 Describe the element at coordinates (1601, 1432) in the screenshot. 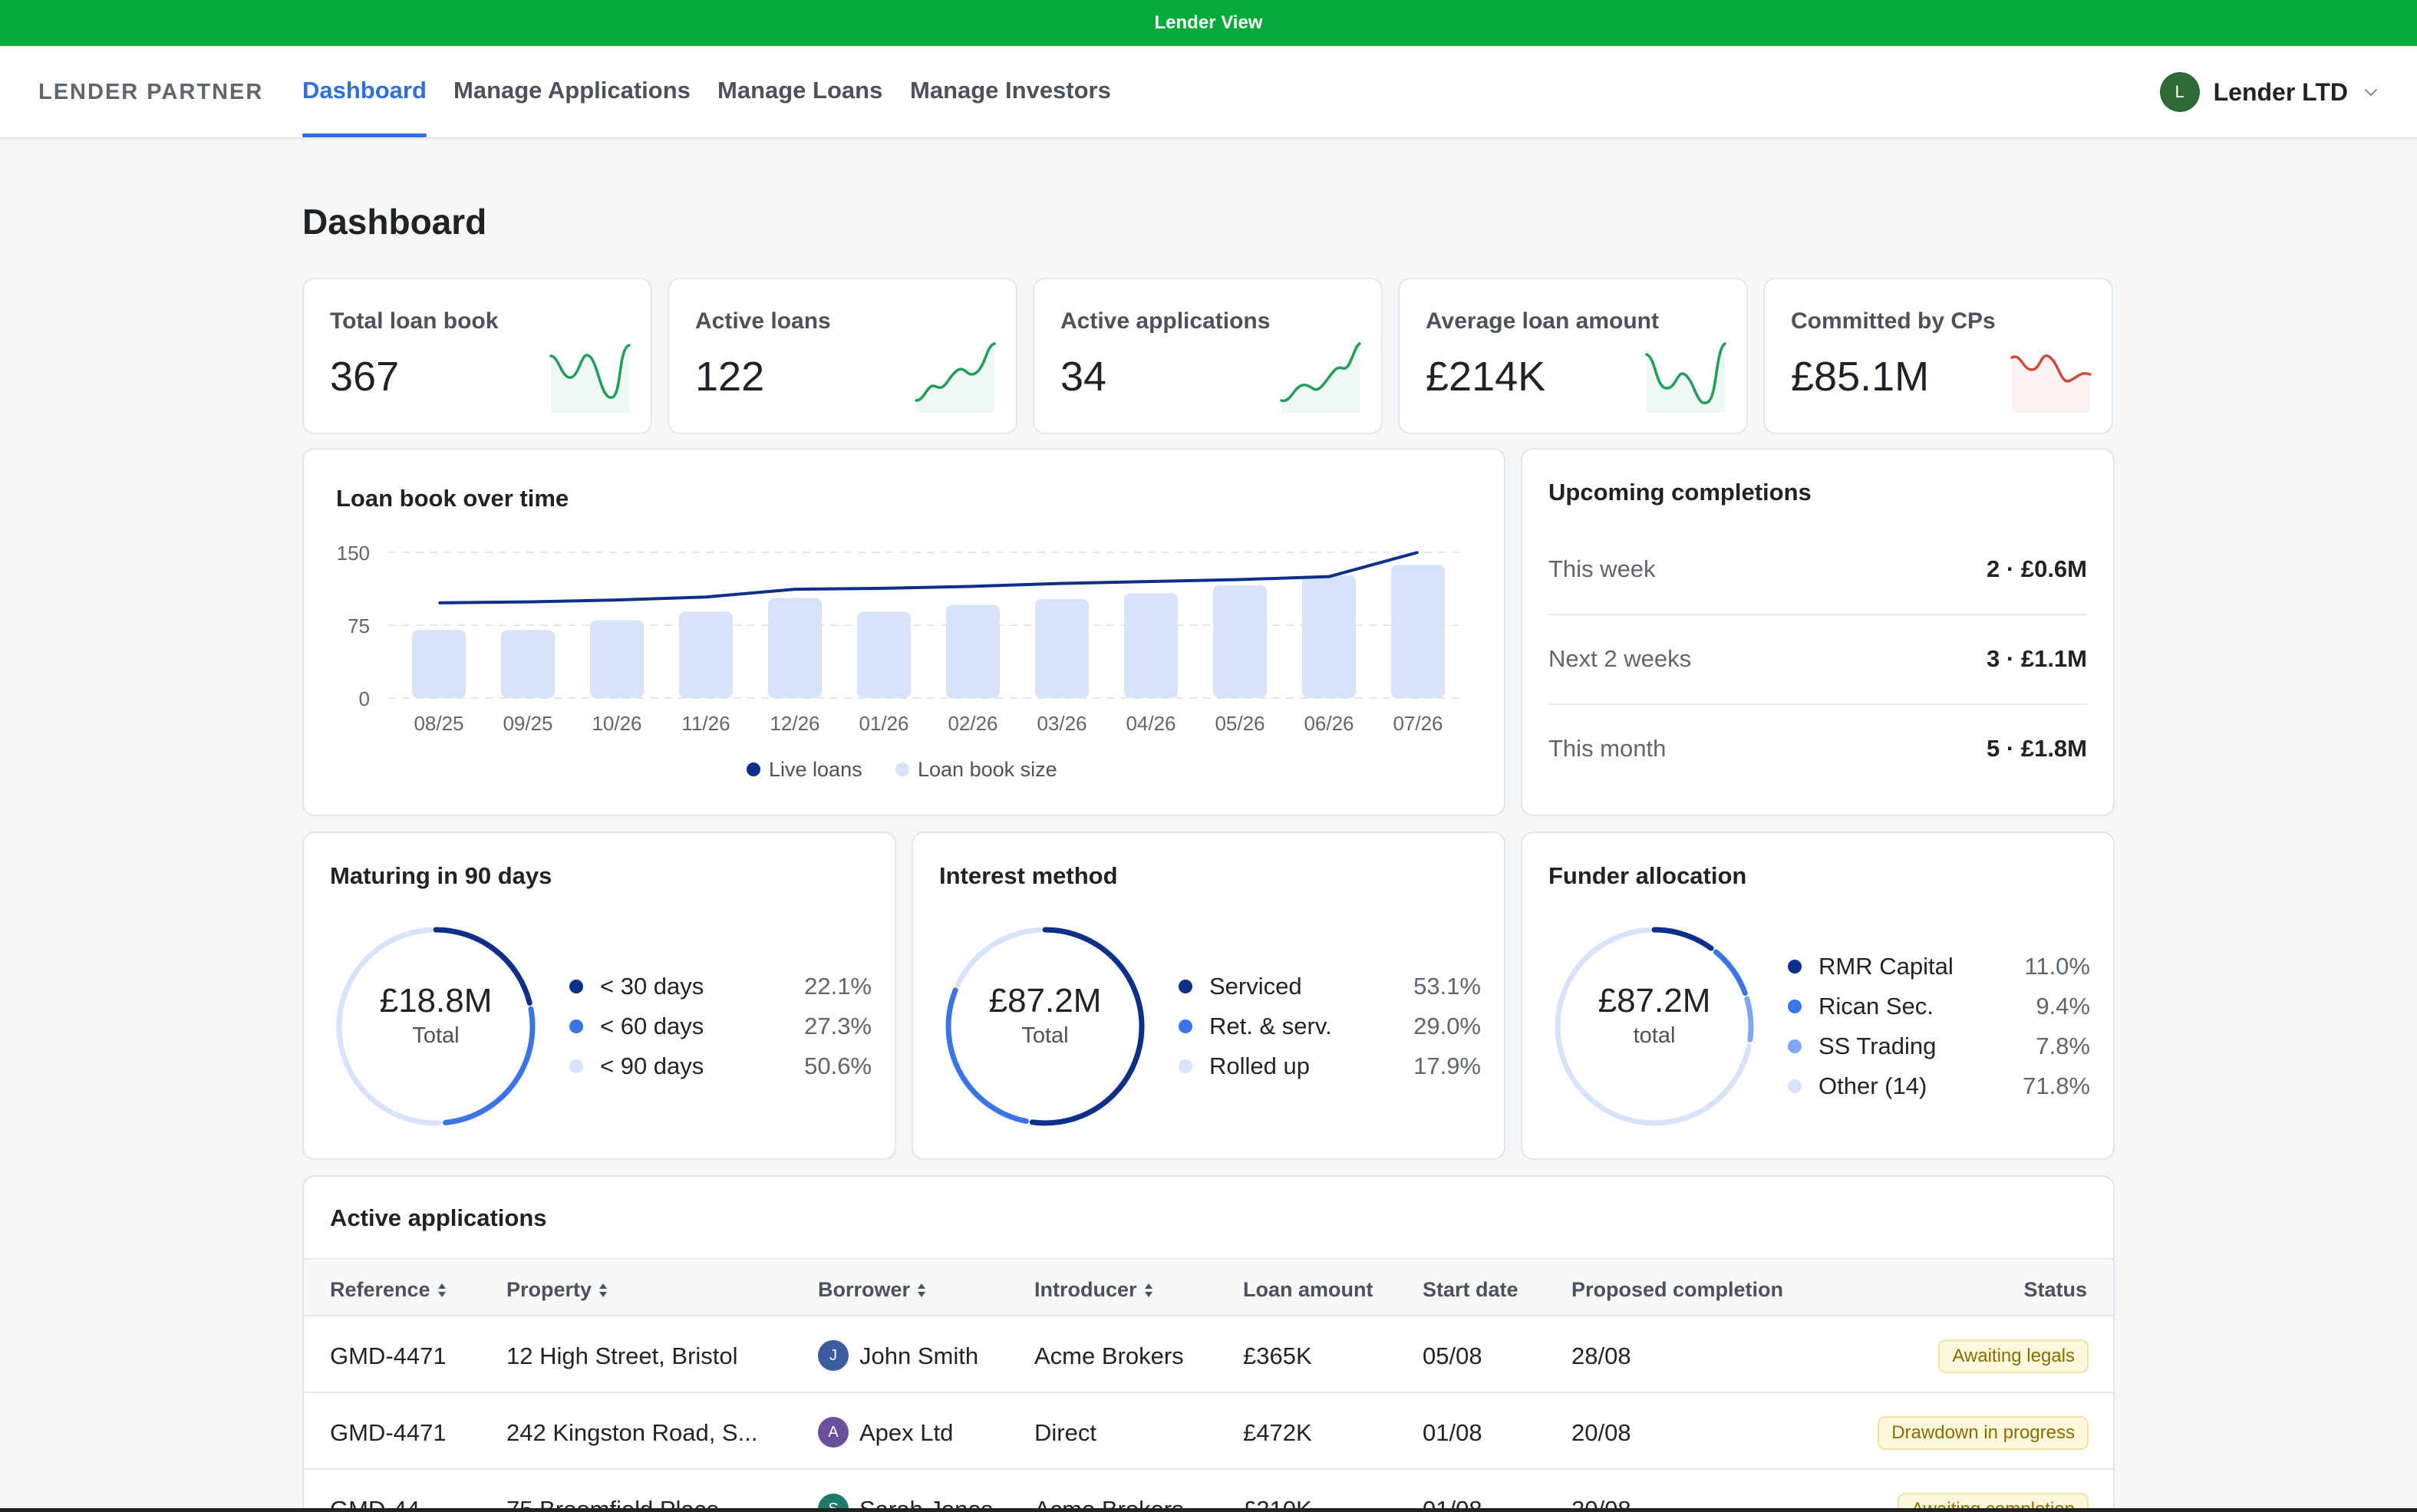

I see `cell-proposed-completion: 20/08` at that location.